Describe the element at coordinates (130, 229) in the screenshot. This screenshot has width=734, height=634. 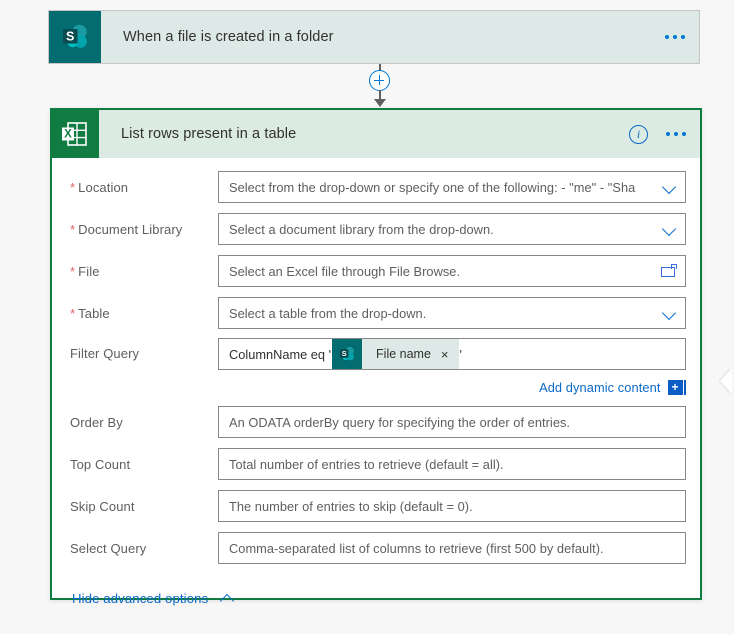
I see `field-label-text: Document Library` at that location.